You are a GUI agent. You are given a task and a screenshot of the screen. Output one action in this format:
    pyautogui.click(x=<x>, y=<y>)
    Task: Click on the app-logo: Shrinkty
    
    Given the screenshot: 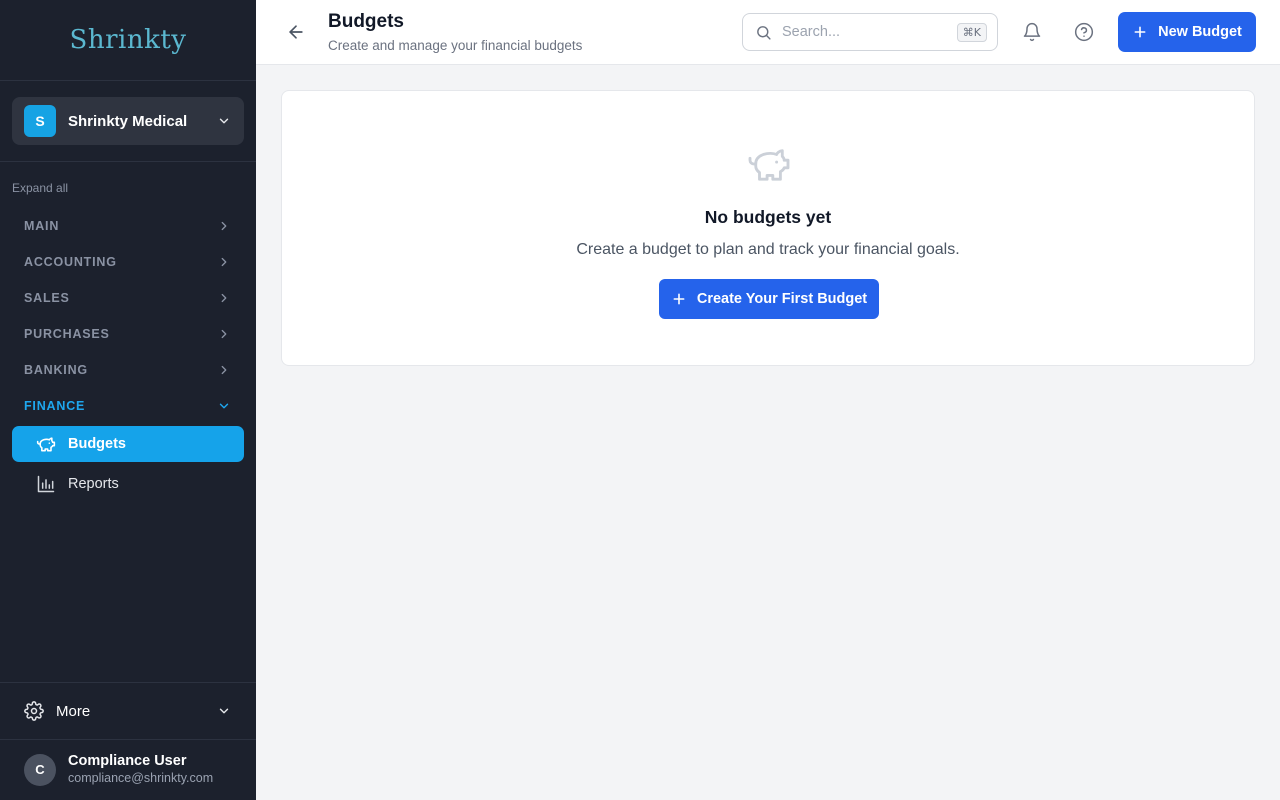 What is the action you would take?
    pyautogui.click(x=128, y=40)
    